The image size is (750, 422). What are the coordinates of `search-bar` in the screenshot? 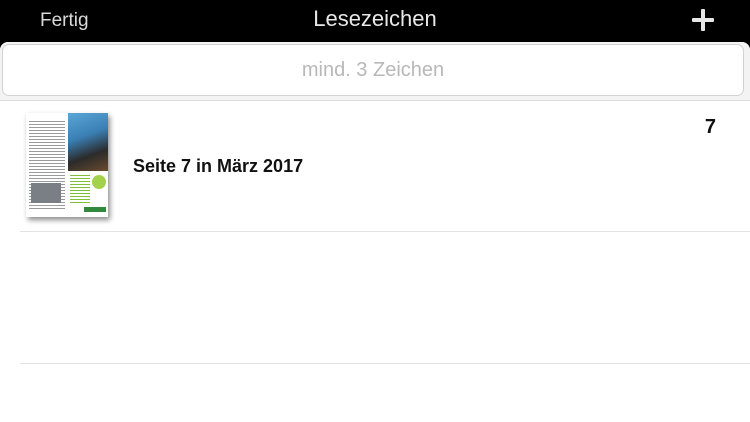 It's located at (375, 71).